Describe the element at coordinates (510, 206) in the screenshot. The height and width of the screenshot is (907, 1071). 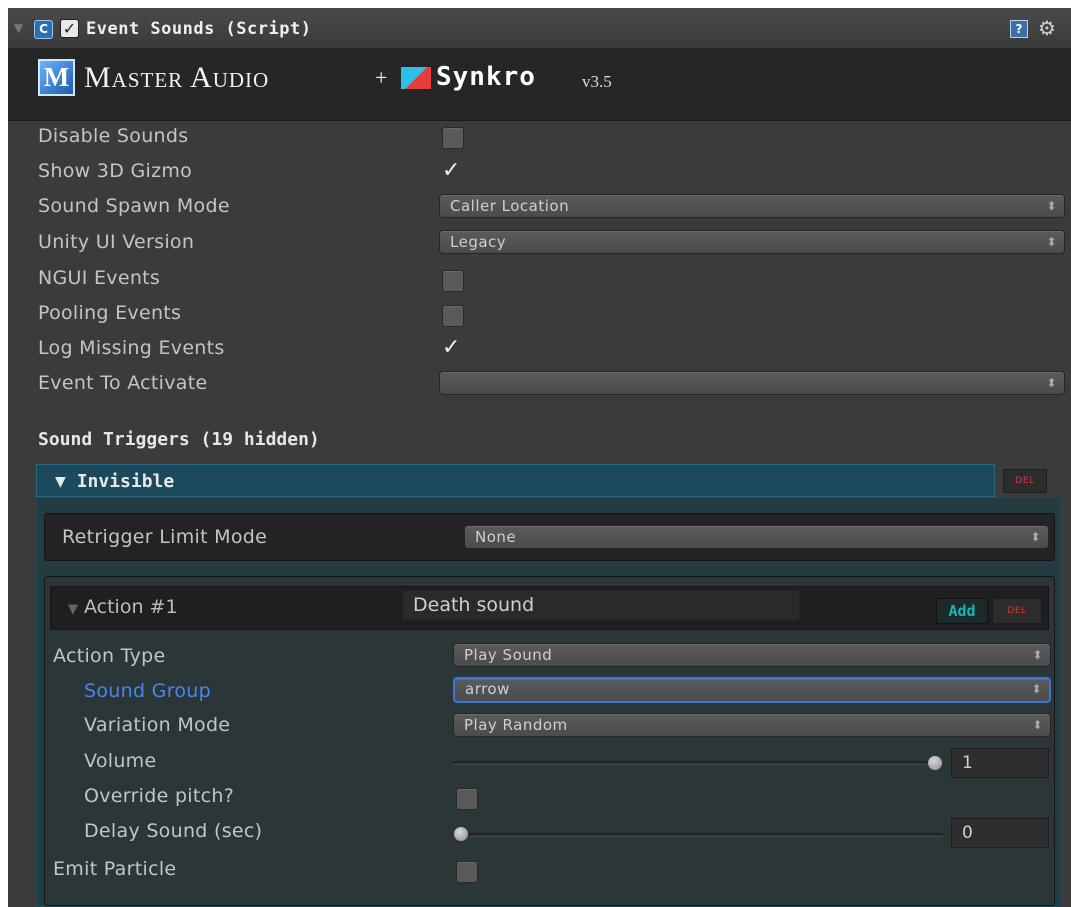
I see `sound-spawn-mode-value: Caller Location` at that location.